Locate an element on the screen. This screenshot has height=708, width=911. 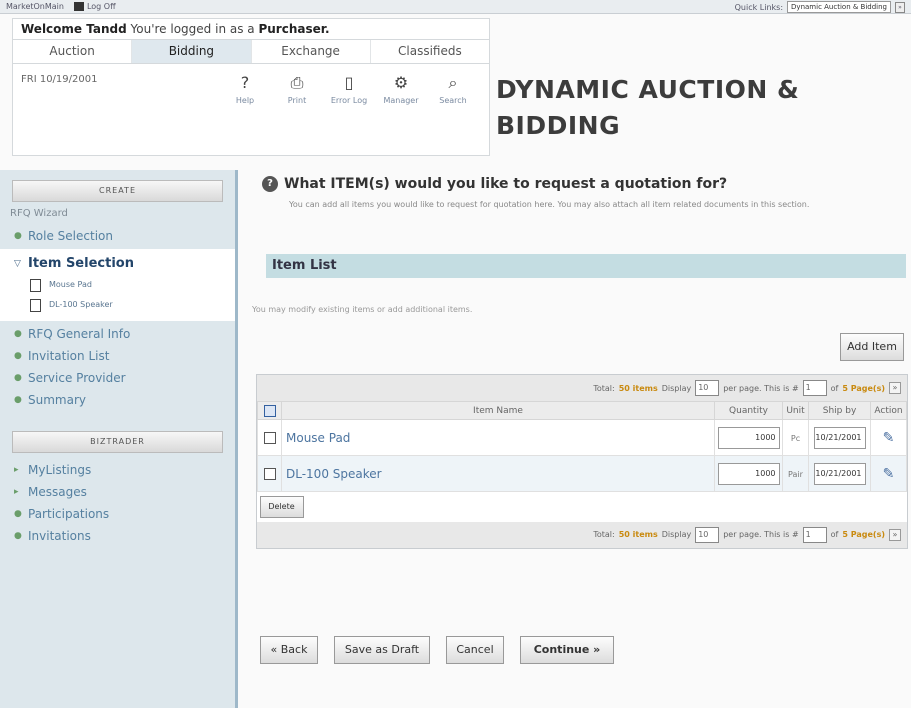
tab-bidding: Bidding is located at coordinates (192, 51).